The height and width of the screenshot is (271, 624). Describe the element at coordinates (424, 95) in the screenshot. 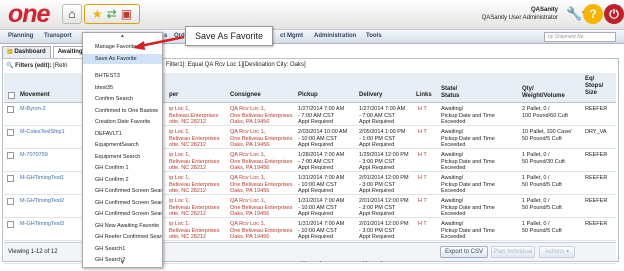

I see `col-links: Links` at that location.